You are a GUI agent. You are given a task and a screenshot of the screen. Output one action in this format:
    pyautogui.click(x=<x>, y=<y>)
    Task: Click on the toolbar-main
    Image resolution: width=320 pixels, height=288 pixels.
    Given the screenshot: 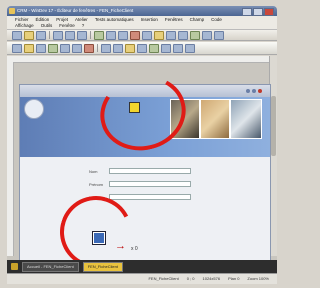 What is the action you would take?
    pyautogui.click(x=142, y=35)
    